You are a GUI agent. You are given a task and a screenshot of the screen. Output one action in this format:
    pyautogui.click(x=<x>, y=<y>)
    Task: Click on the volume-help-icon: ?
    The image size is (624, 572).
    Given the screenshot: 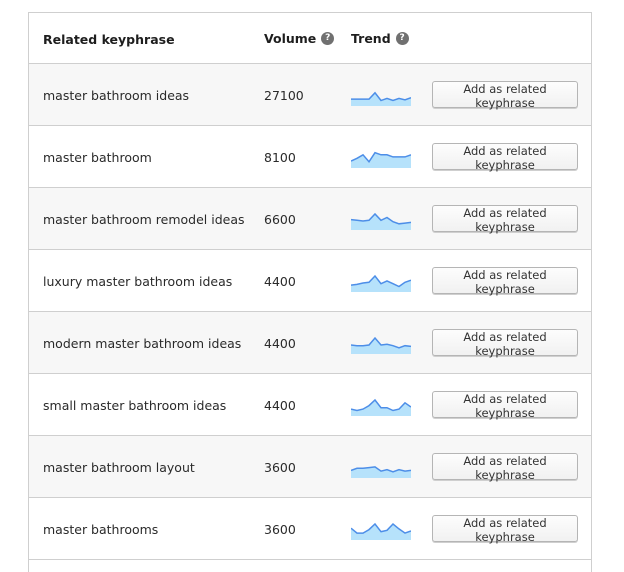 What is the action you would take?
    pyautogui.click(x=328, y=38)
    